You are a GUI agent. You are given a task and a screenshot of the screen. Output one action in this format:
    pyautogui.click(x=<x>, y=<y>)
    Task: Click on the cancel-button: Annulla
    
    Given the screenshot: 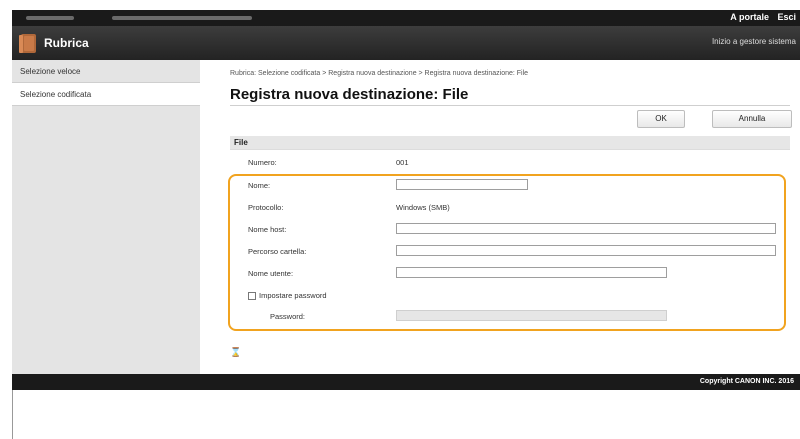 What is the action you would take?
    pyautogui.click(x=752, y=119)
    